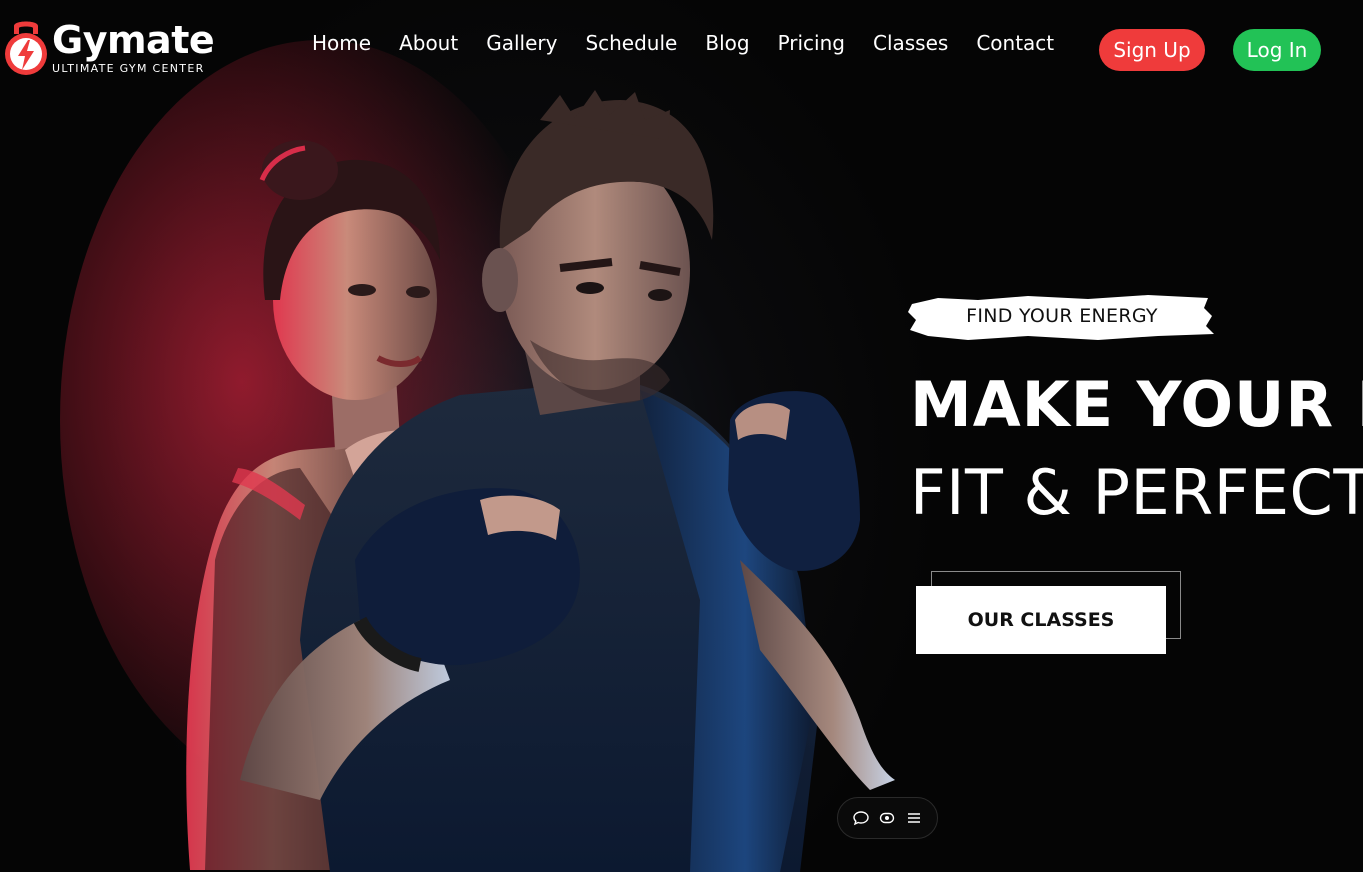 This screenshot has height=872, width=1363. Describe the element at coordinates (128, 68) in the screenshot. I see `brand-tagline: ULTIMATE GYM CENTER` at that location.